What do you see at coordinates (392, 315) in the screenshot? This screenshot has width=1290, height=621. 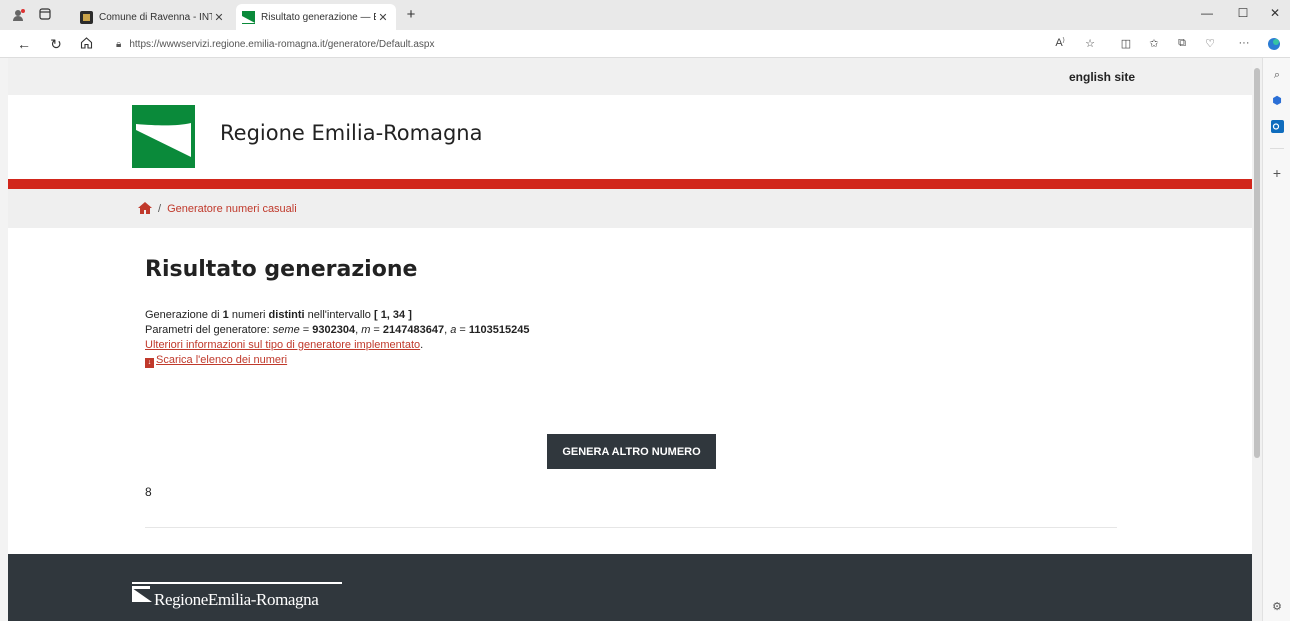 I see `range-value: [ 1, 34 ]` at bounding box center [392, 315].